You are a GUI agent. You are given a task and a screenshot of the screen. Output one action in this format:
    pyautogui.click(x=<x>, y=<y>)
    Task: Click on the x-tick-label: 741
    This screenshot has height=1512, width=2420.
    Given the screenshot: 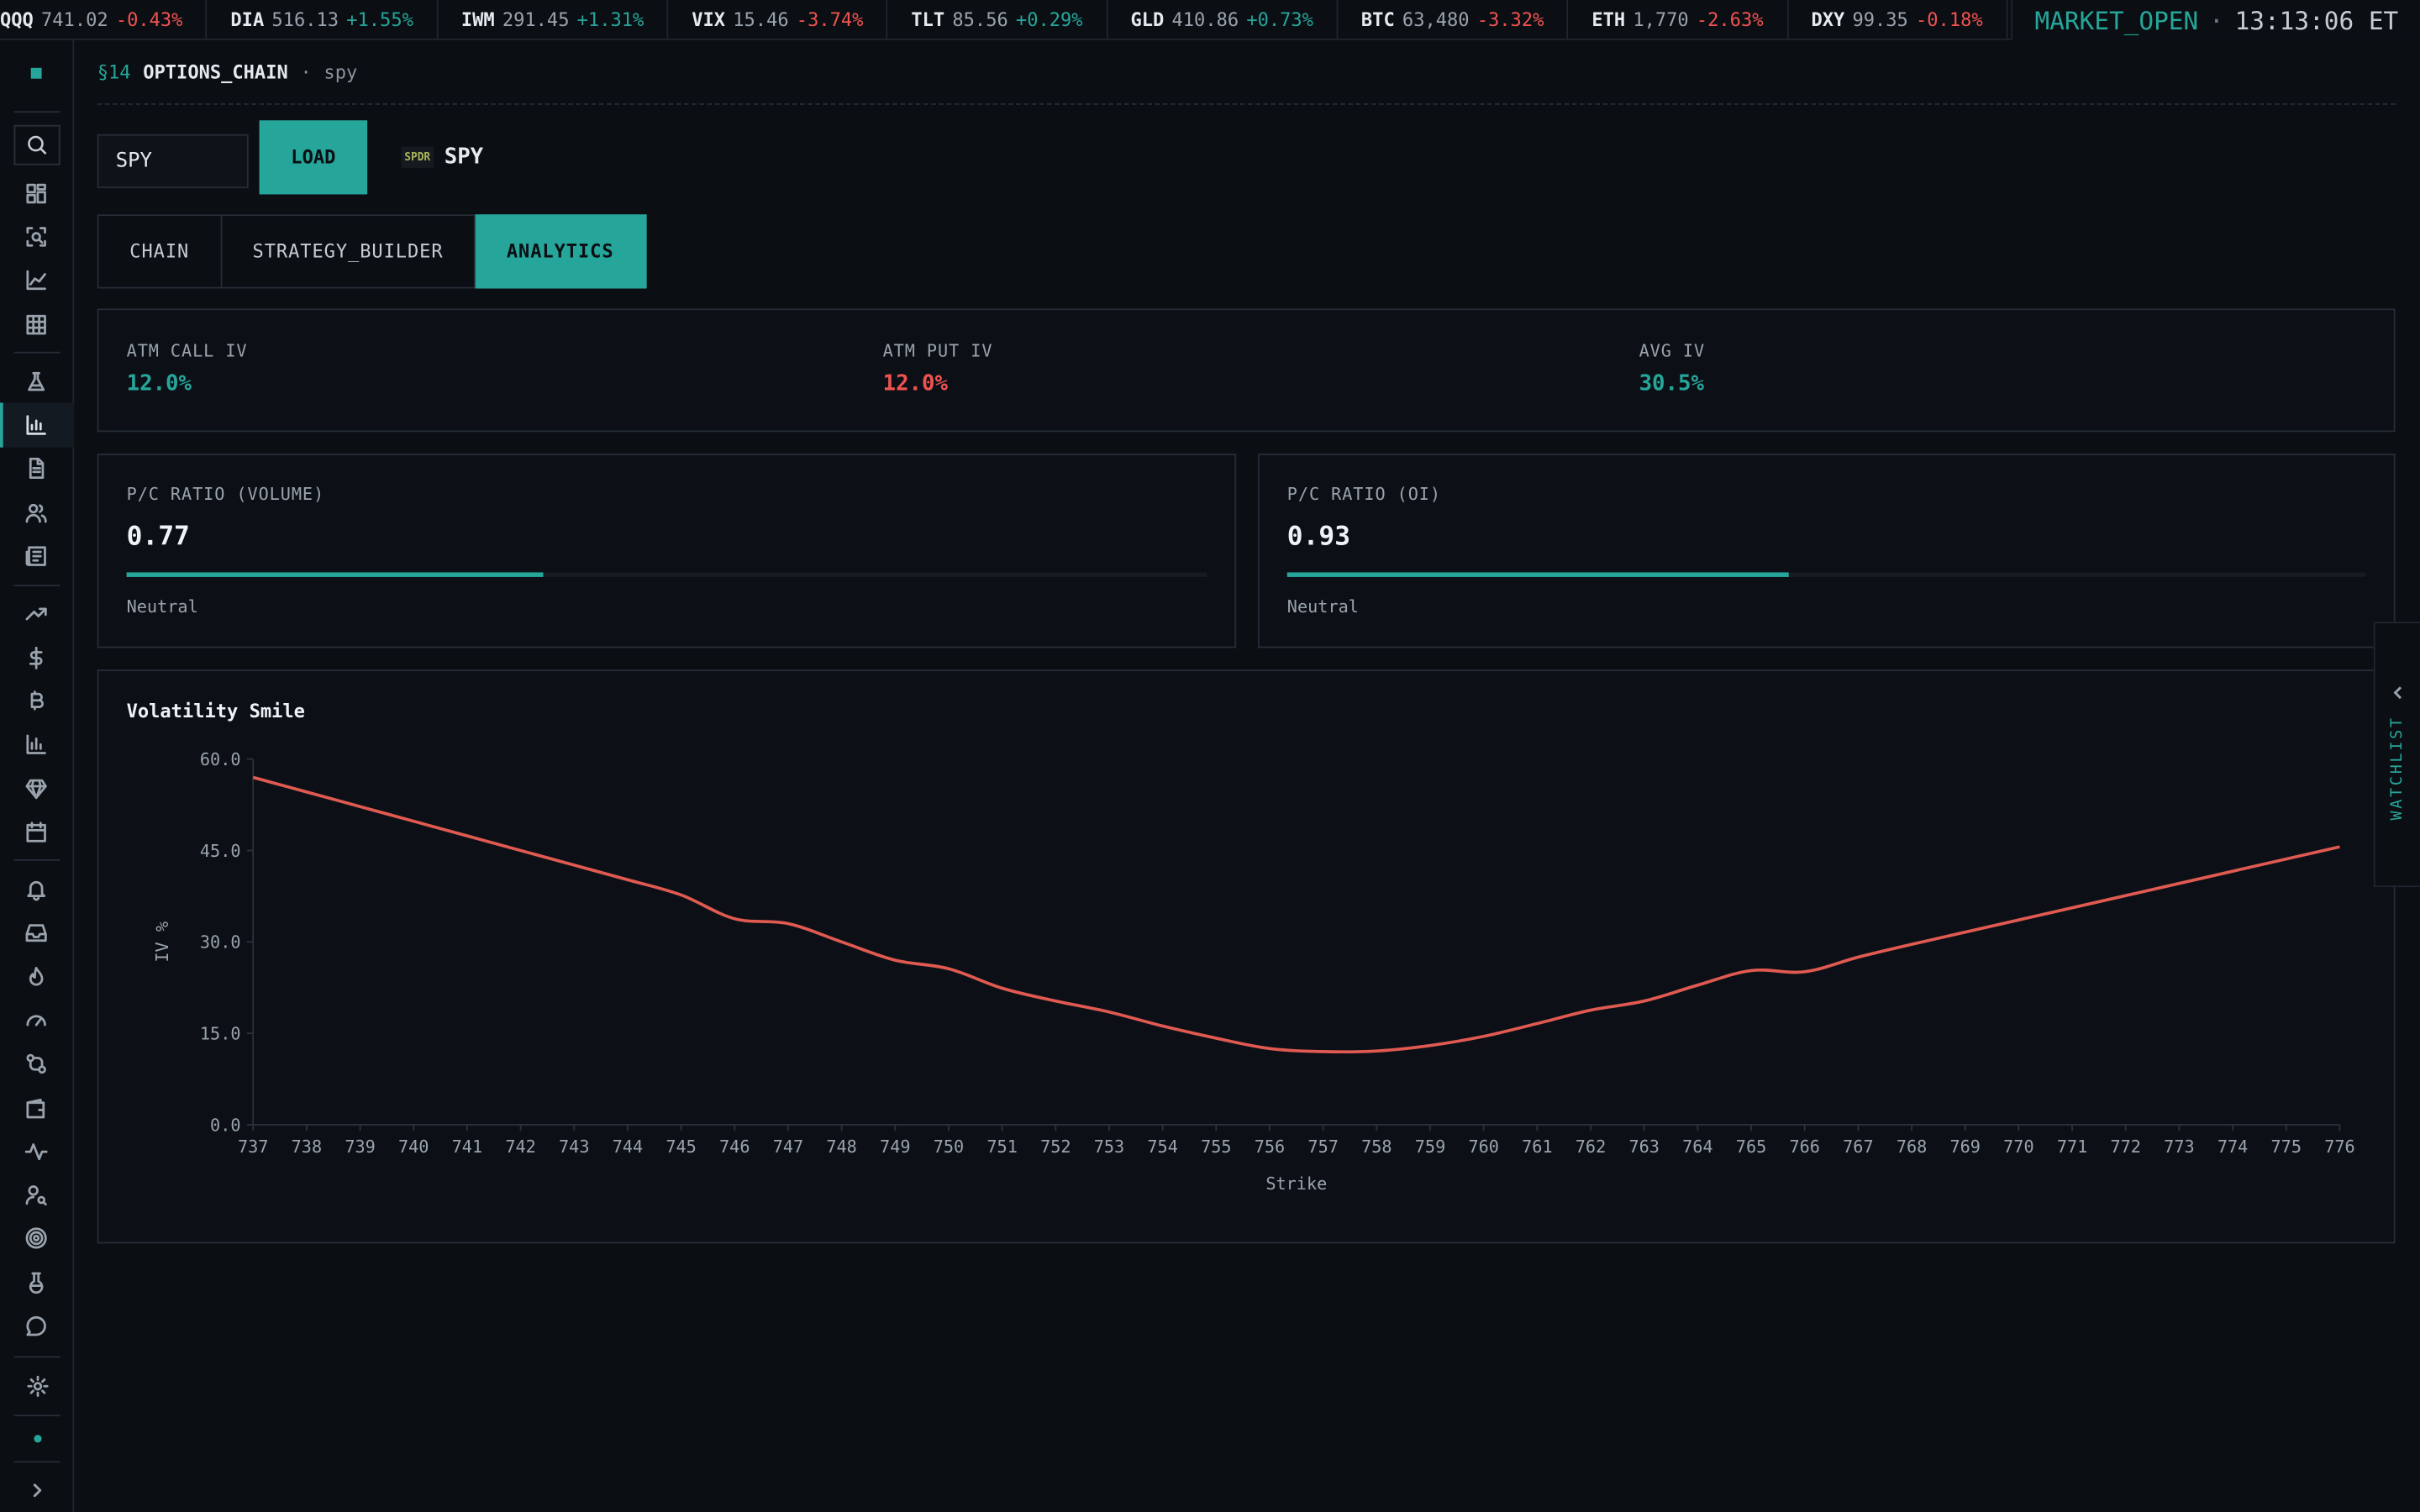 What is the action you would take?
    pyautogui.click(x=467, y=1147)
    